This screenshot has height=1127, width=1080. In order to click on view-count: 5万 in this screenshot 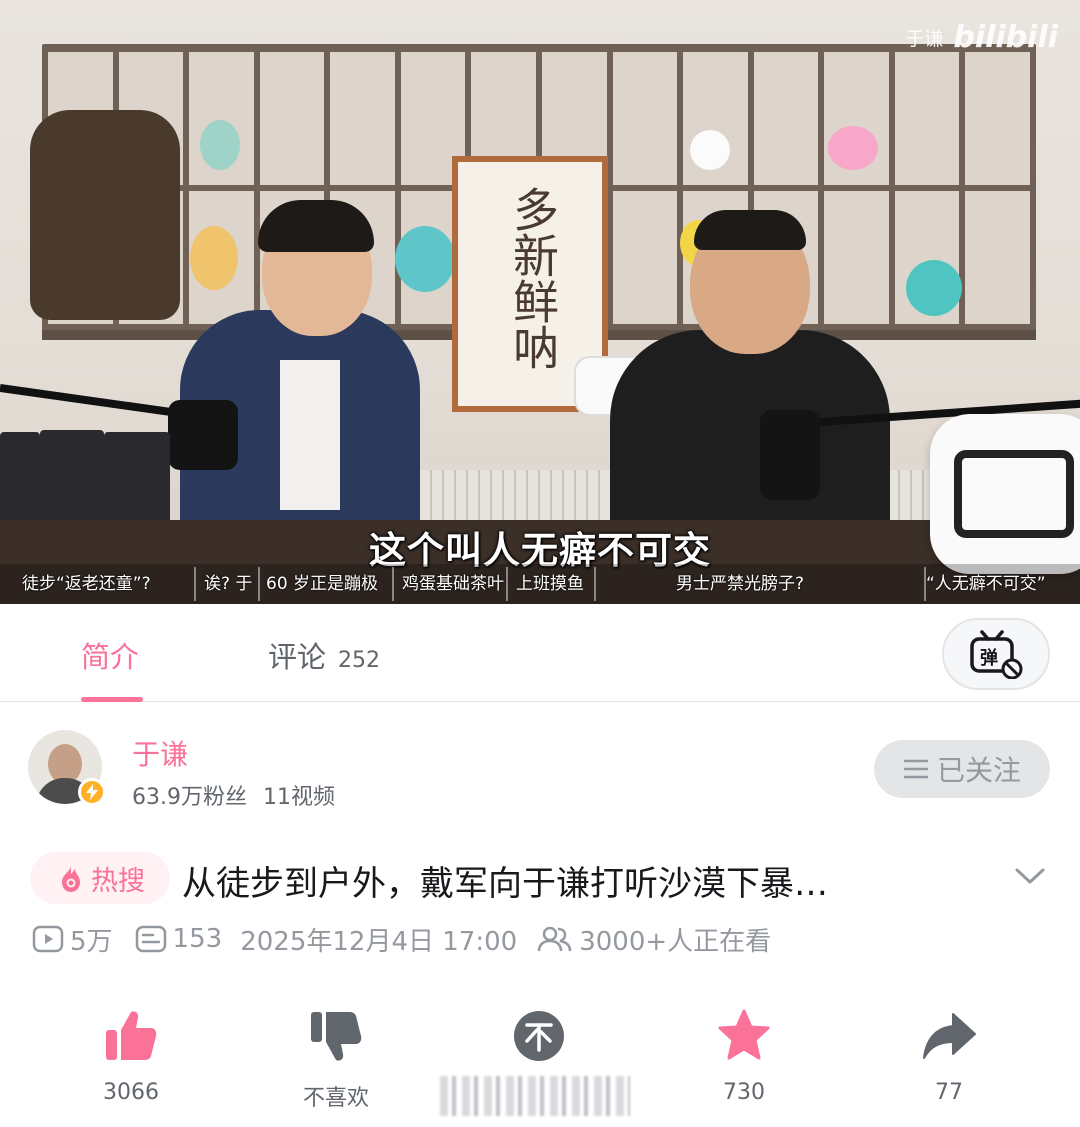, I will do `click(72, 939)`.